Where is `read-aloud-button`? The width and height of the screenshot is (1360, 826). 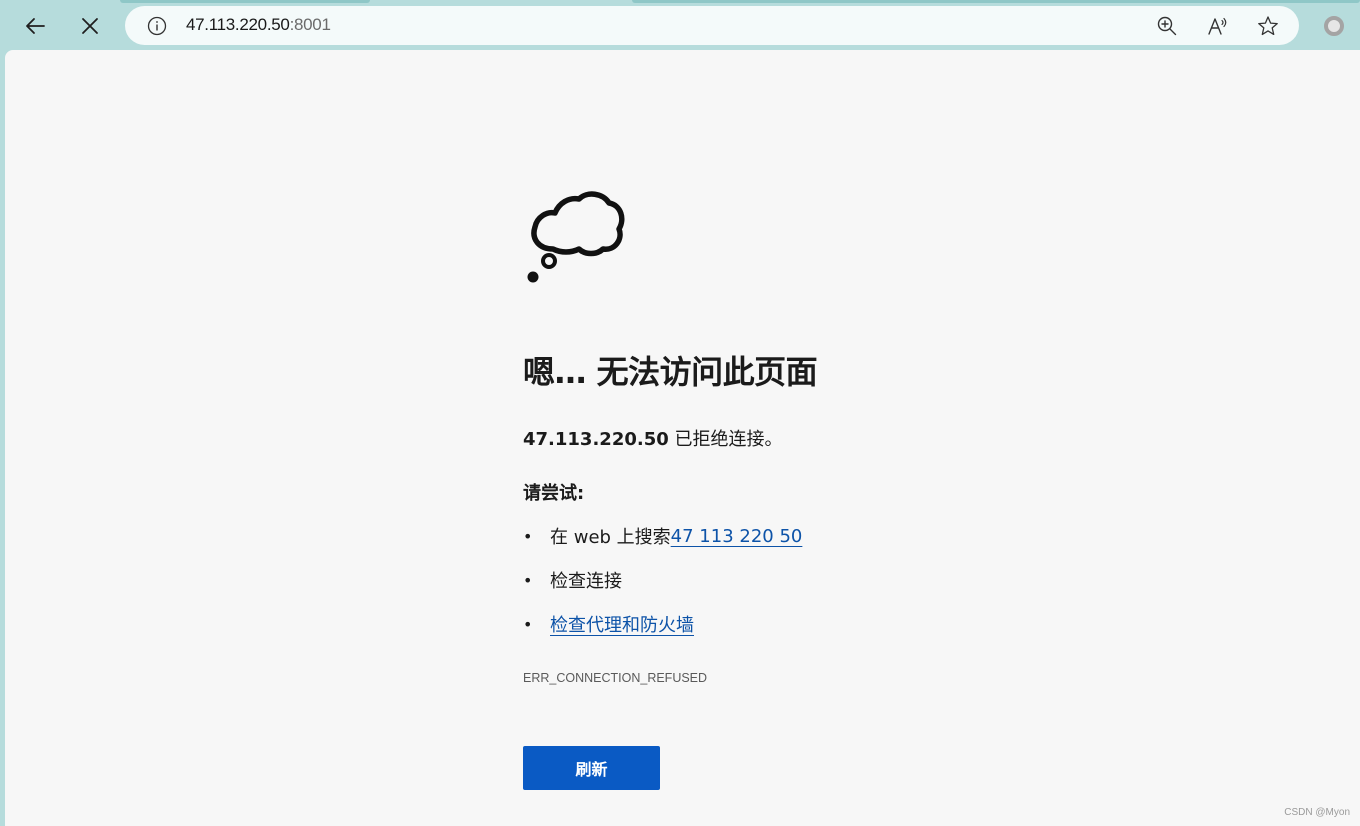 read-aloud-button is located at coordinates (1218, 26).